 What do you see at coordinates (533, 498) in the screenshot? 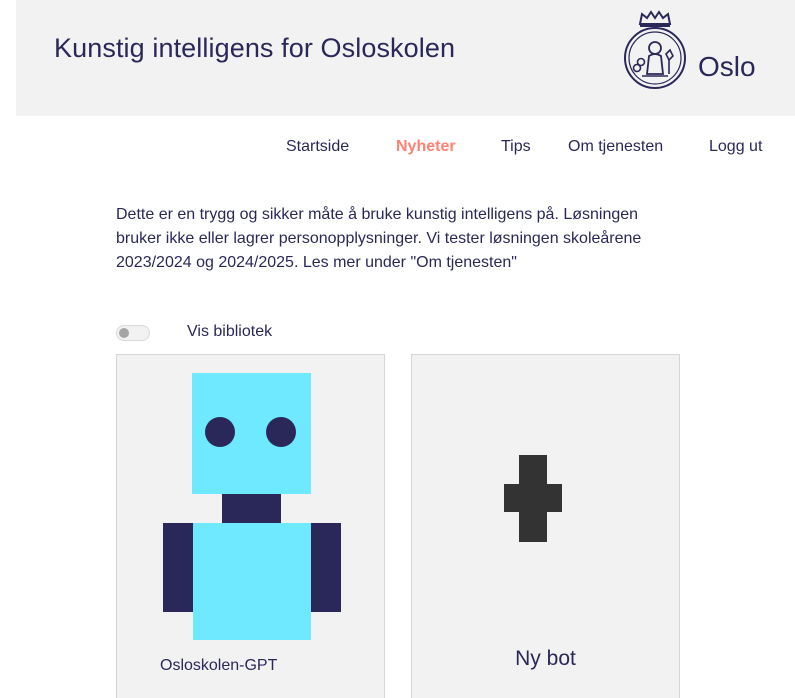
I see `plus-icon` at bounding box center [533, 498].